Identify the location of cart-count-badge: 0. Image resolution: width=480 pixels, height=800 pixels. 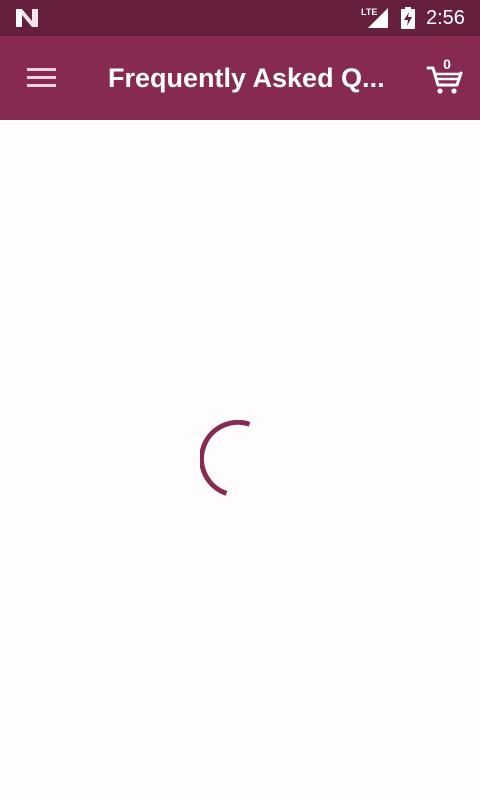
(447, 64).